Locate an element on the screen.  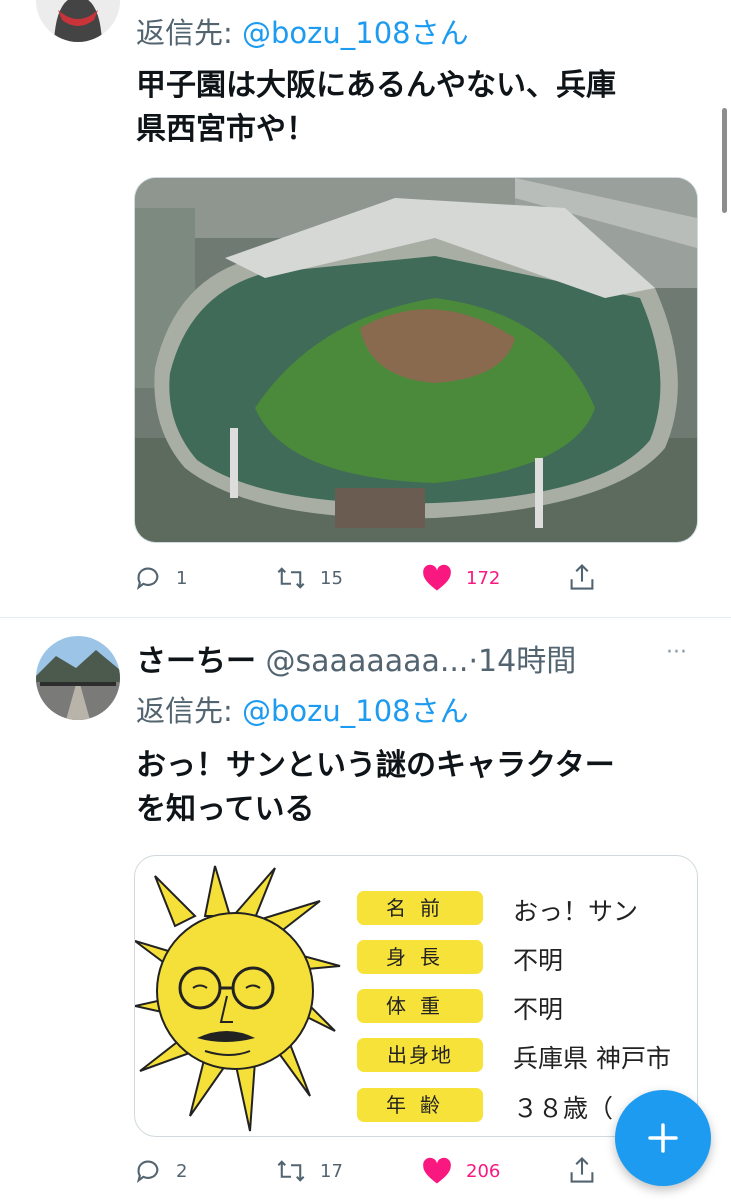
divider is located at coordinates (365, 617).